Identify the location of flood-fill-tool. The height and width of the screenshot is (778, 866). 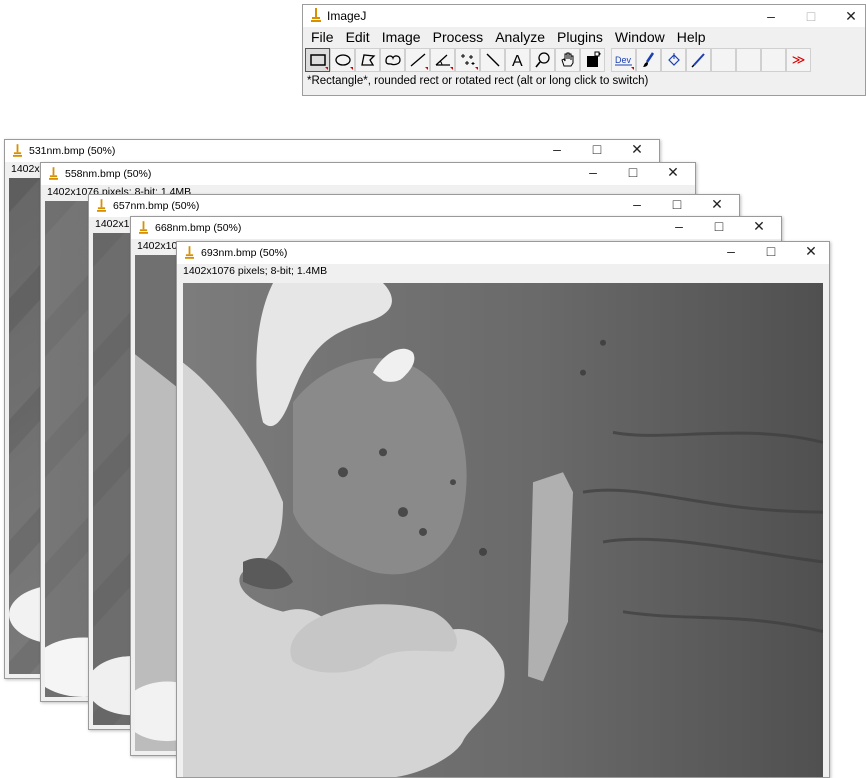
(673, 60).